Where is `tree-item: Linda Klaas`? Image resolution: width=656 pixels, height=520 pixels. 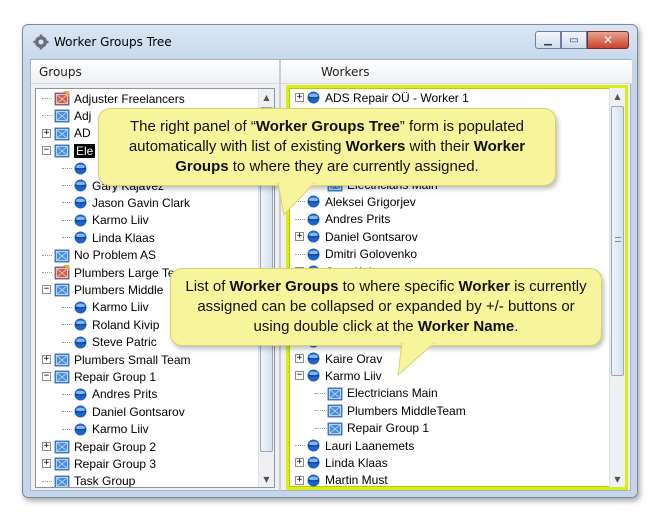
tree-item: Linda Klaas is located at coordinates (108, 237).